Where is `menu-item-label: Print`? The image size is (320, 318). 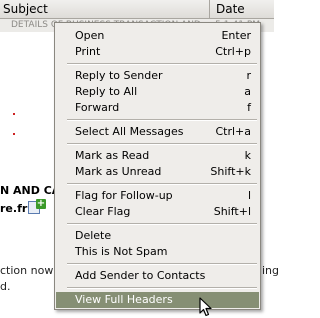
menu-item-label: Print is located at coordinates (88, 51).